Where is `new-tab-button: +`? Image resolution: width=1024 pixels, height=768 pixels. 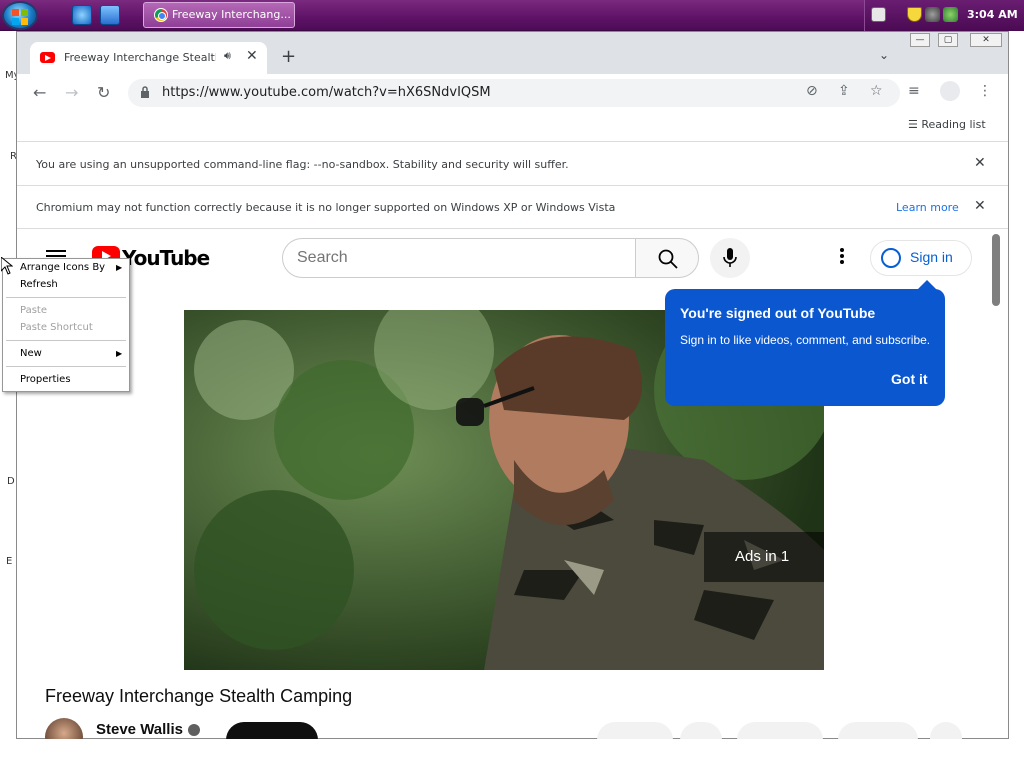
new-tab-button: + is located at coordinates (288, 56).